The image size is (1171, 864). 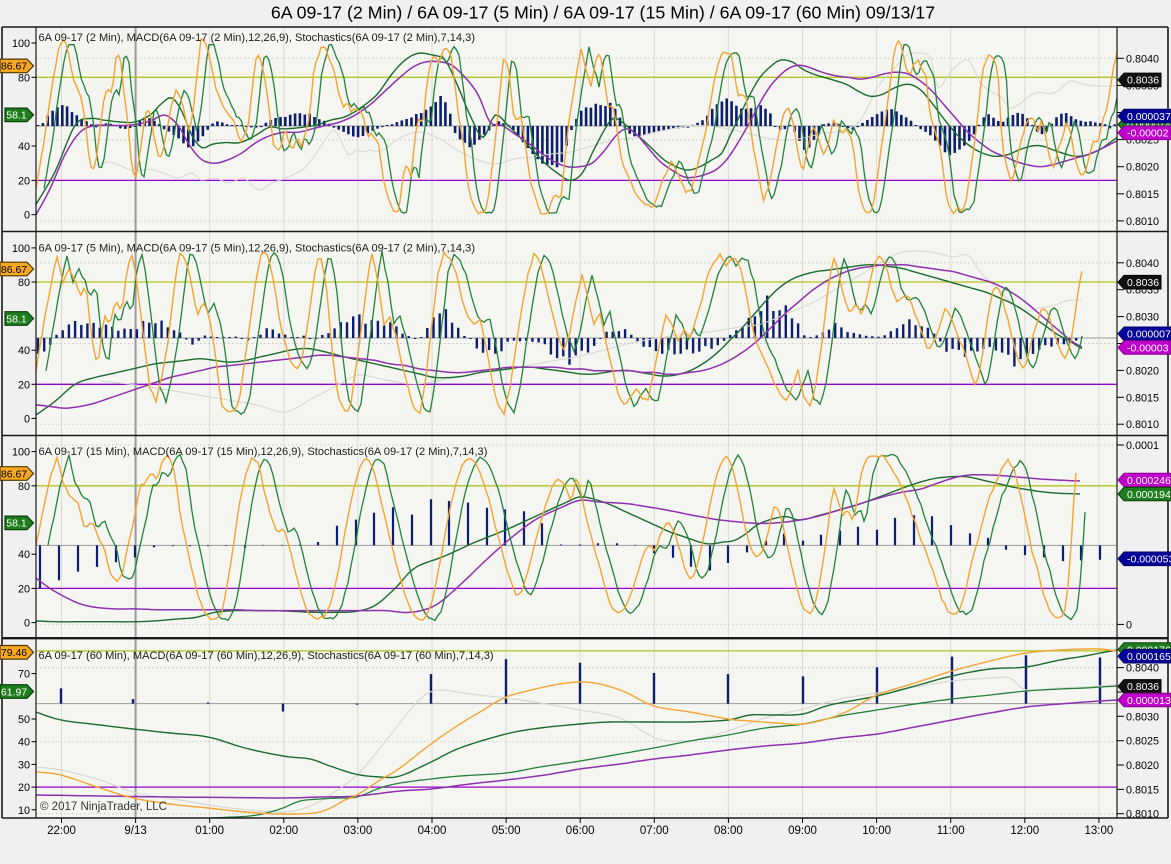 I want to click on svg-text: 11:00, so click(x=951, y=831).